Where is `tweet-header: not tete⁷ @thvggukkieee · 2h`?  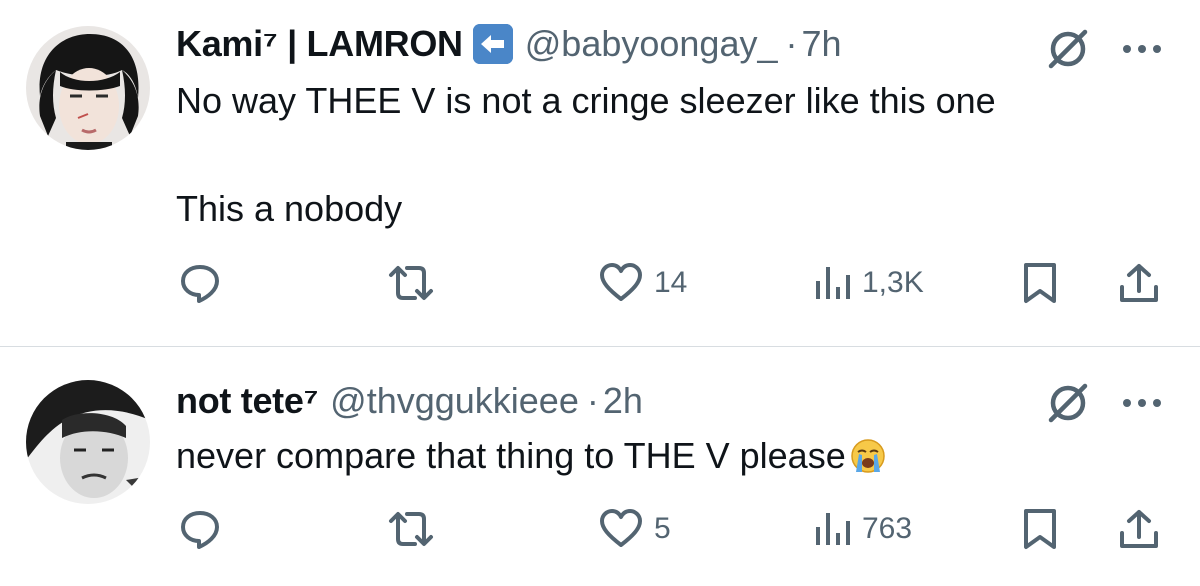 tweet-header: not tete⁷ @thvggukkieee · 2h is located at coordinates (409, 401).